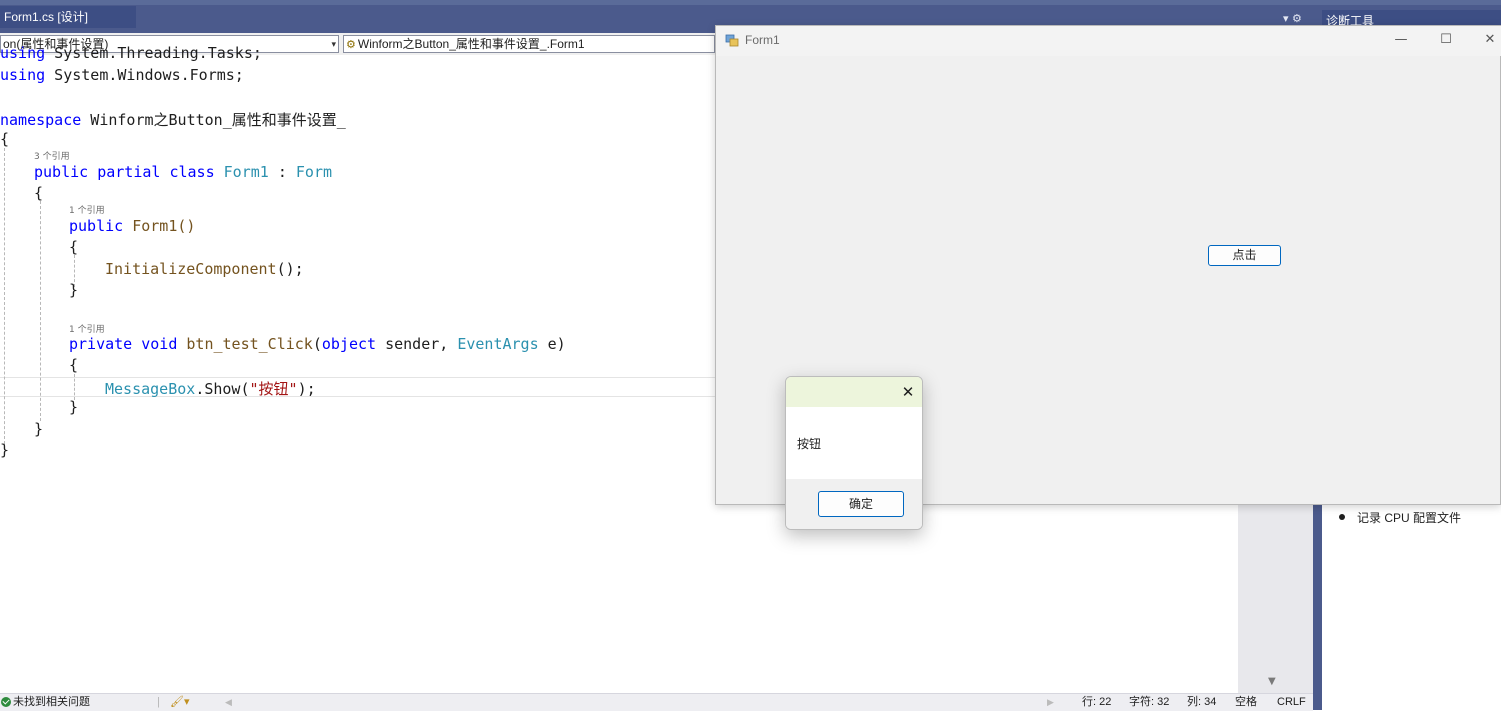 This screenshot has width=1501, height=711. Describe the element at coordinates (204, 269) in the screenshot. I see `code-line-initialize: InitializeComponent();` at that location.